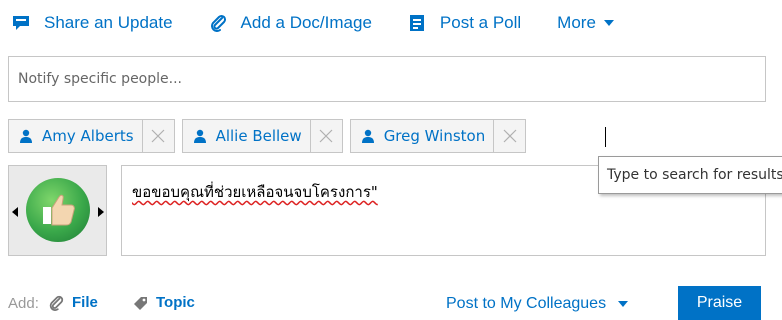 Image resolution: width=782 pixels, height=320 pixels. What do you see at coordinates (306, 22) in the screenshot?
I see `tab-add-doc-image-label: Add a Doc/Image` at bounding box center [306, 22].